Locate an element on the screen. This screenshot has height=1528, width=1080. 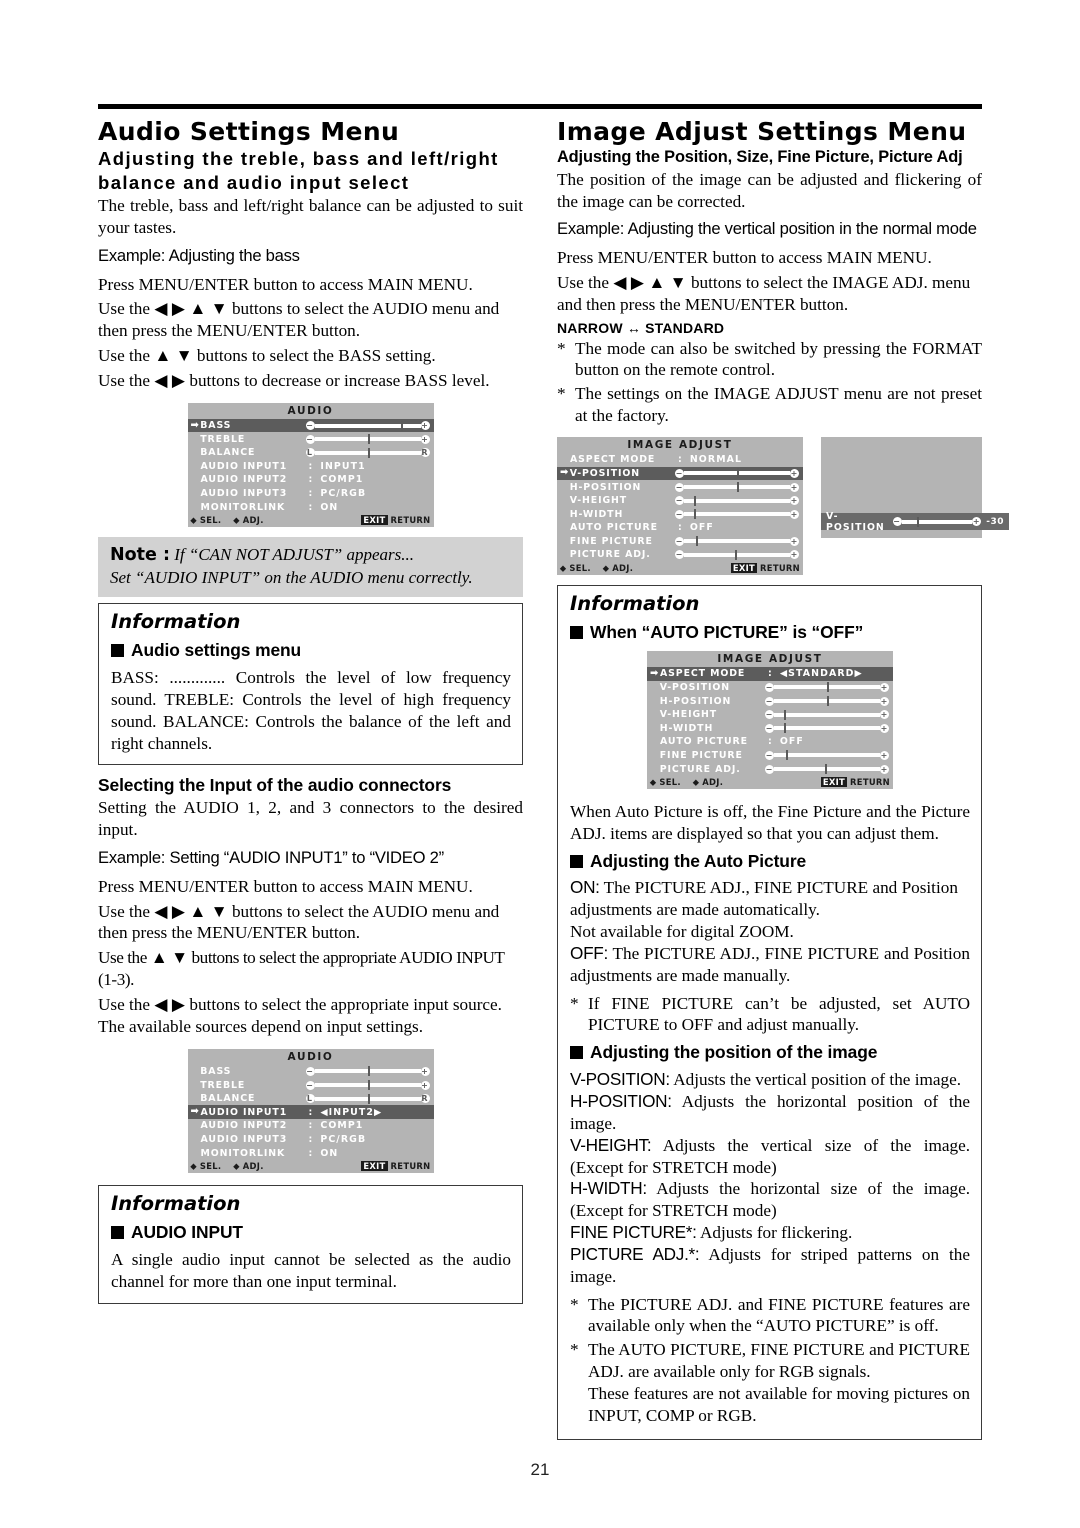
osd-row: ➡ AUDIO INPUT1: ◀INPUT2▶ is located at coordinates (310, 1112).